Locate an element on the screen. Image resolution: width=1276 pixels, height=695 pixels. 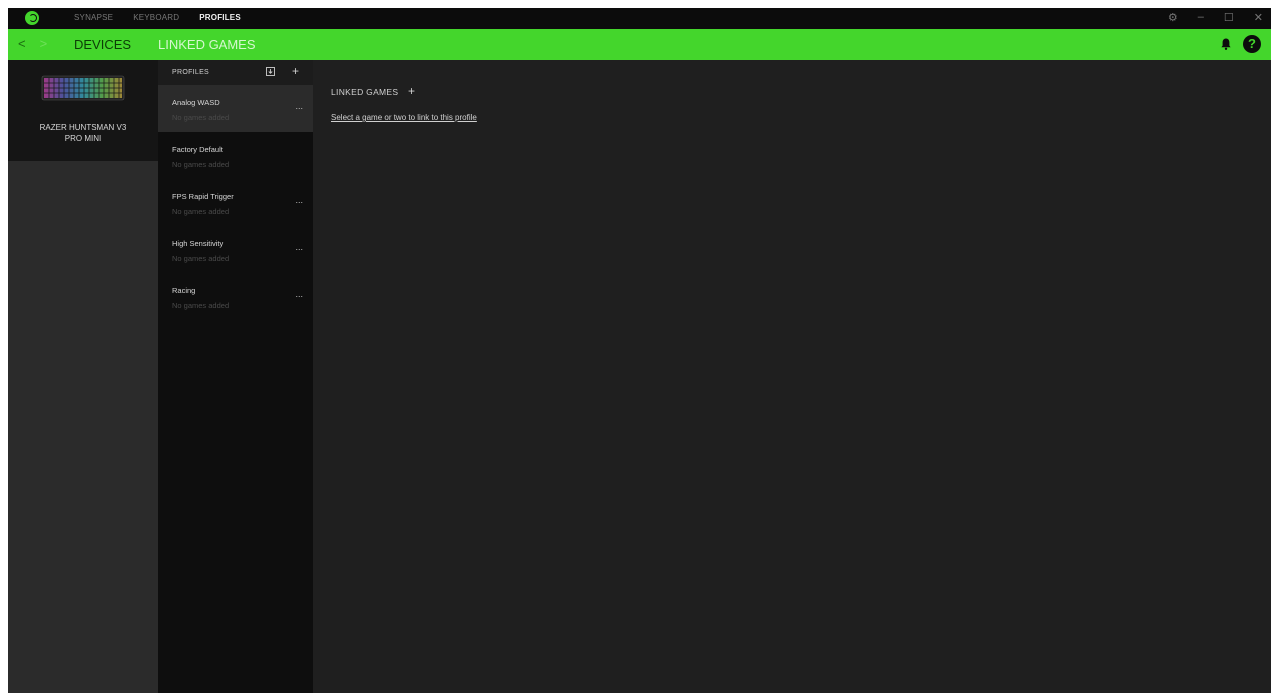
profile-item: Factory Default No games added is located at coordinates (235, 155).